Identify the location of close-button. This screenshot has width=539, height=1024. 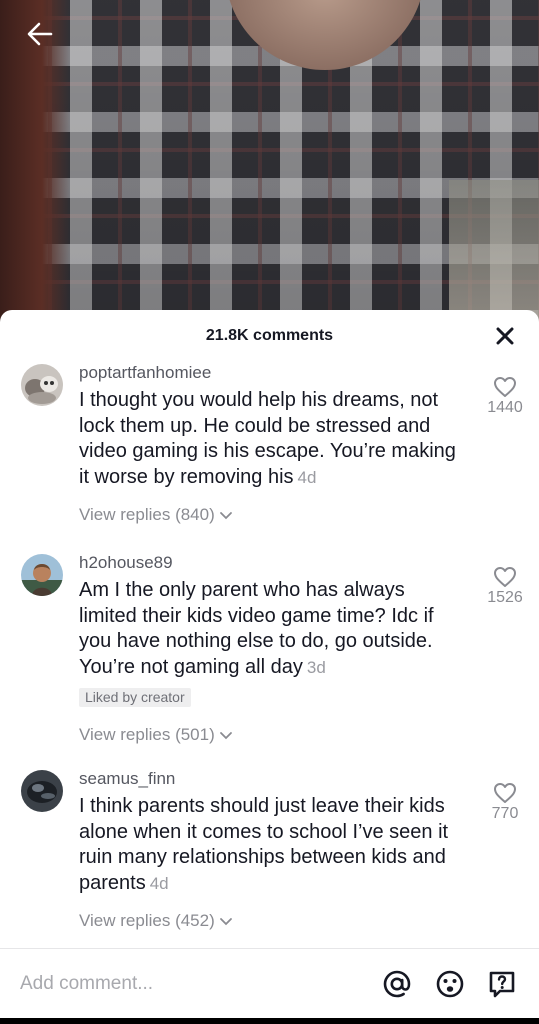
(505, 336).